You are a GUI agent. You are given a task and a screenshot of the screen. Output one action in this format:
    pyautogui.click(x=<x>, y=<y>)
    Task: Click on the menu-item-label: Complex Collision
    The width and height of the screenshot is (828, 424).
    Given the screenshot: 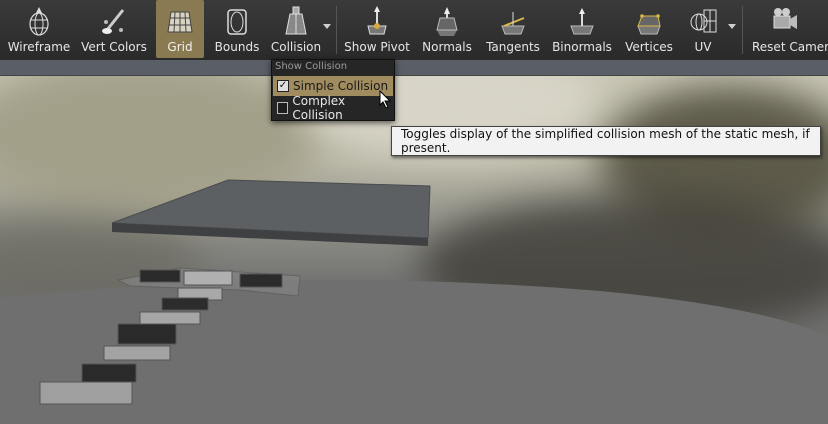 What is the action you would take?
    pyautogui.click(x=319, y=108)
    